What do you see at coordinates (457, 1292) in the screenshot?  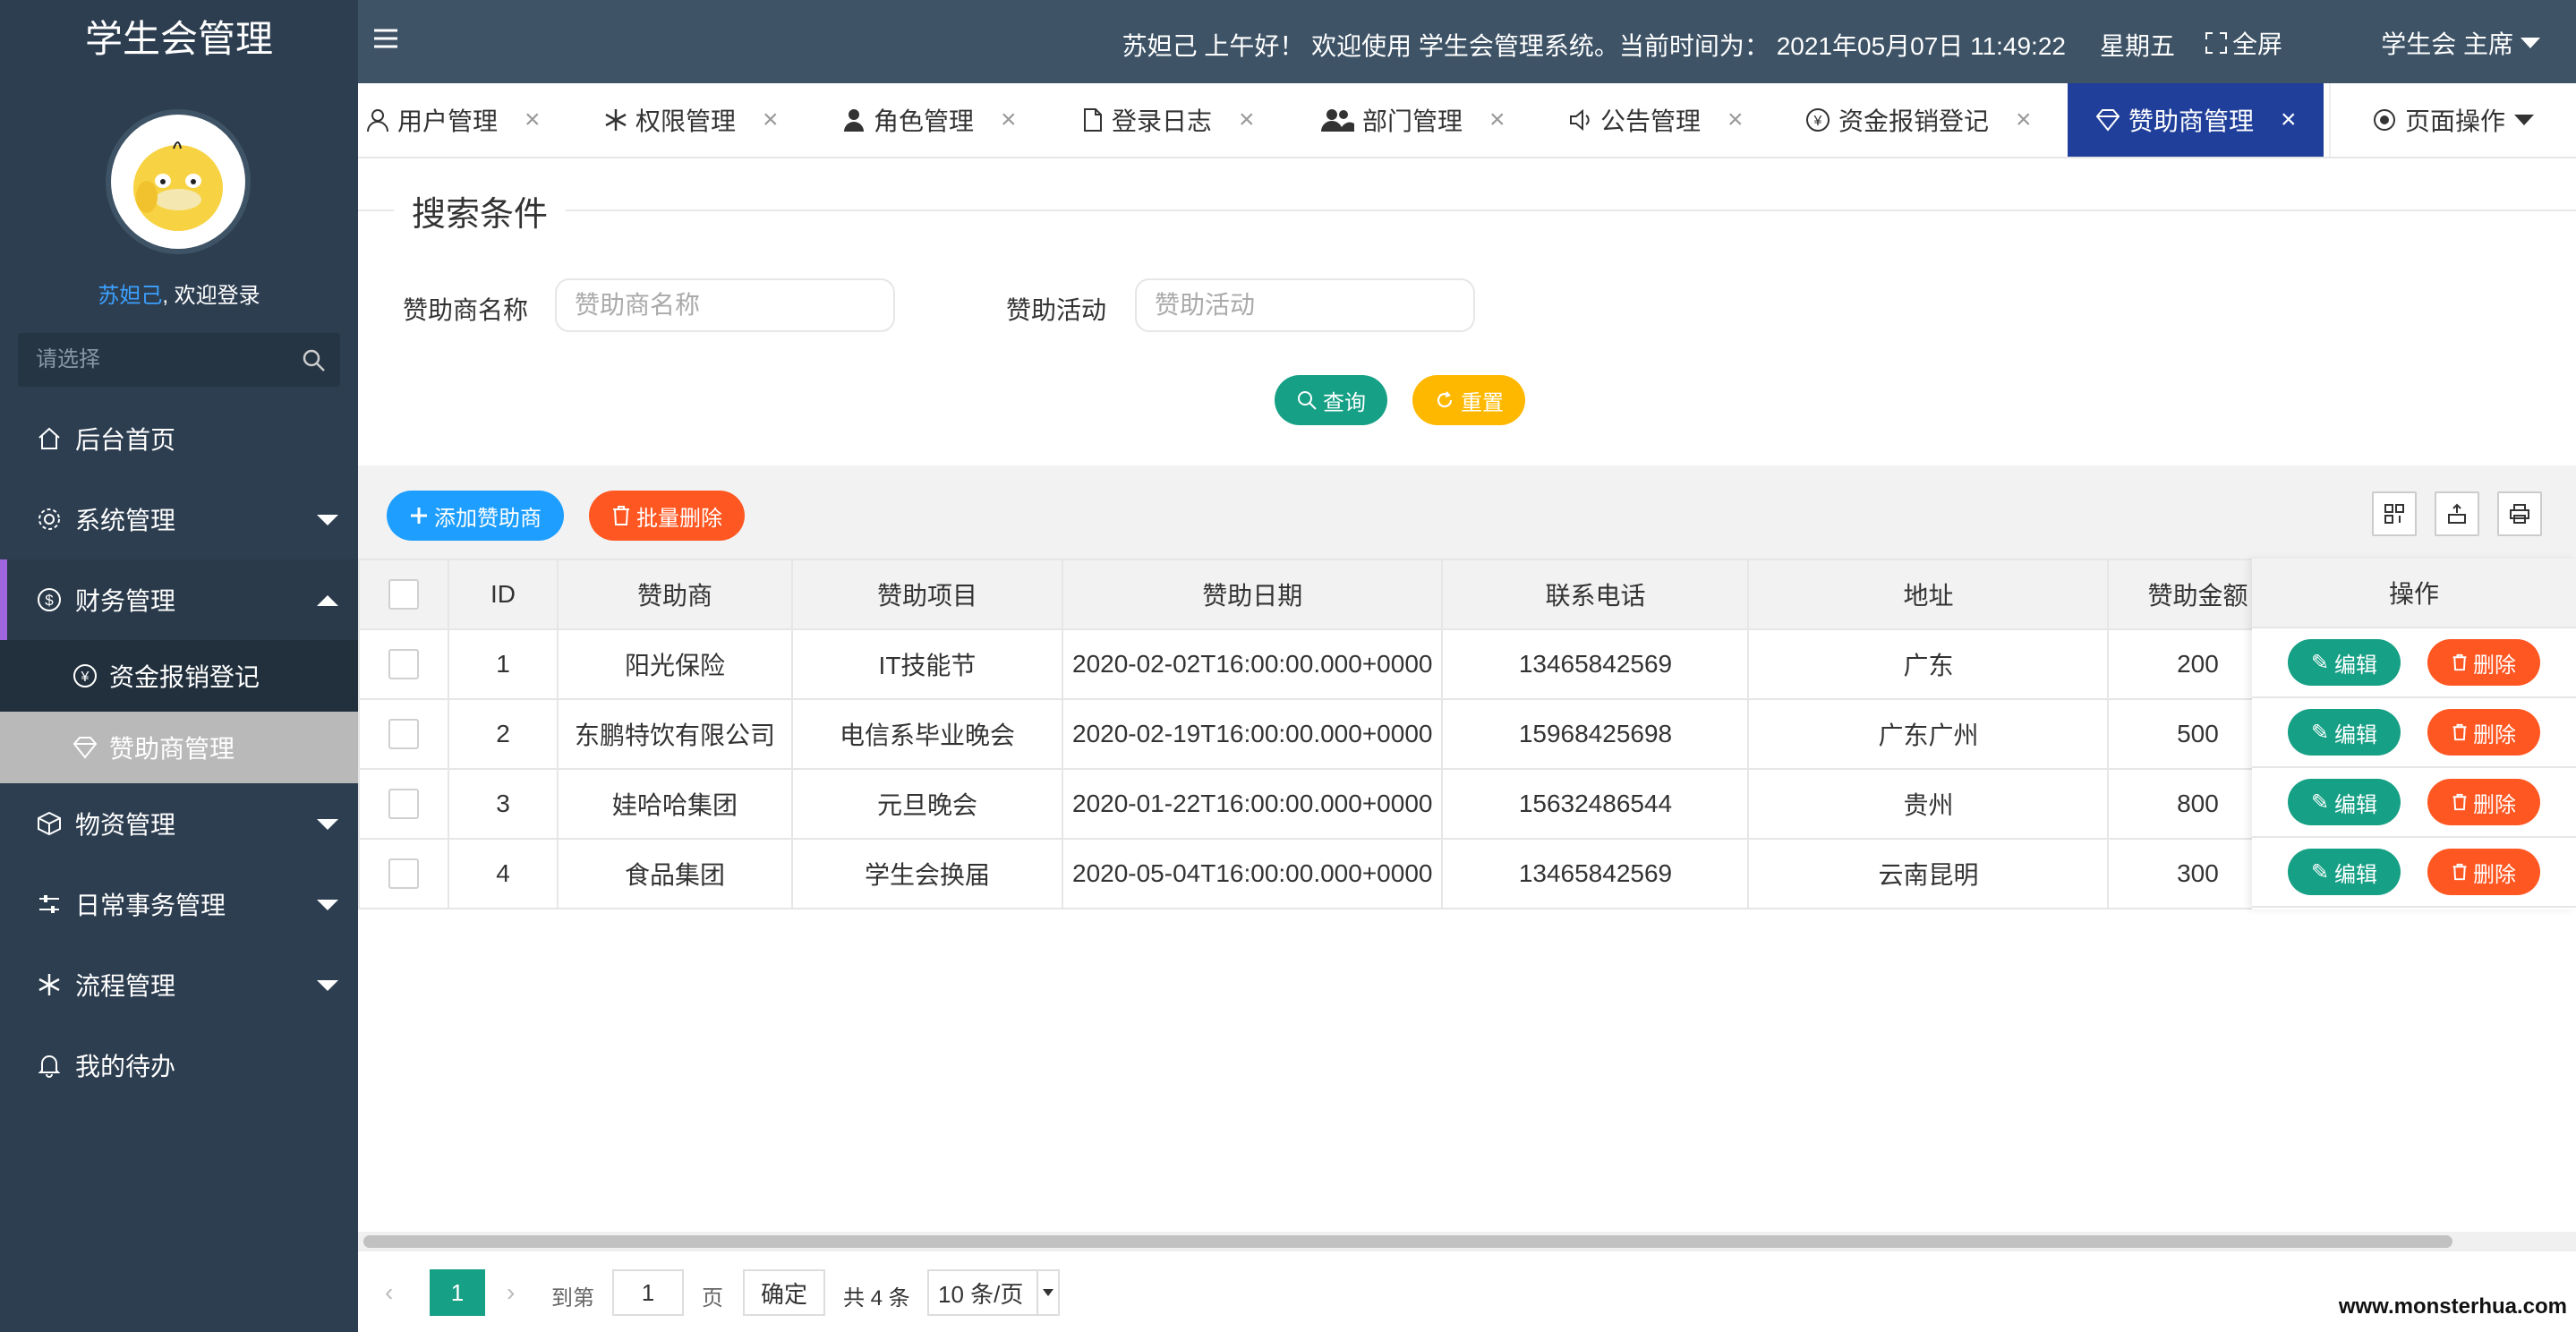 I see `page-1-button: 1` at bounding box center [457, 1292].